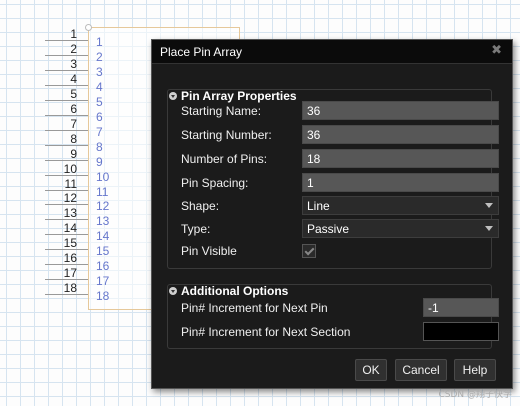 The image size is (520, 406). What do you see at coordinates (103, 206) in the screenshot?
I see `pin-name: 12` at bounding box center [103, 206].